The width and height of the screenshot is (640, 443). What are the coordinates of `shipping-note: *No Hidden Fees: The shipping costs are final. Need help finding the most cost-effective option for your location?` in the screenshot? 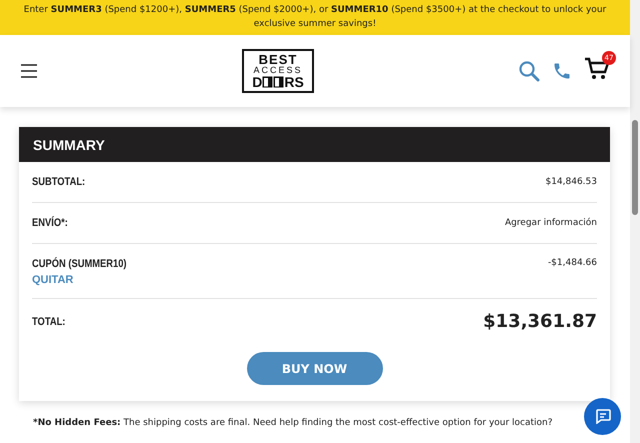 It's located at (293, 423).